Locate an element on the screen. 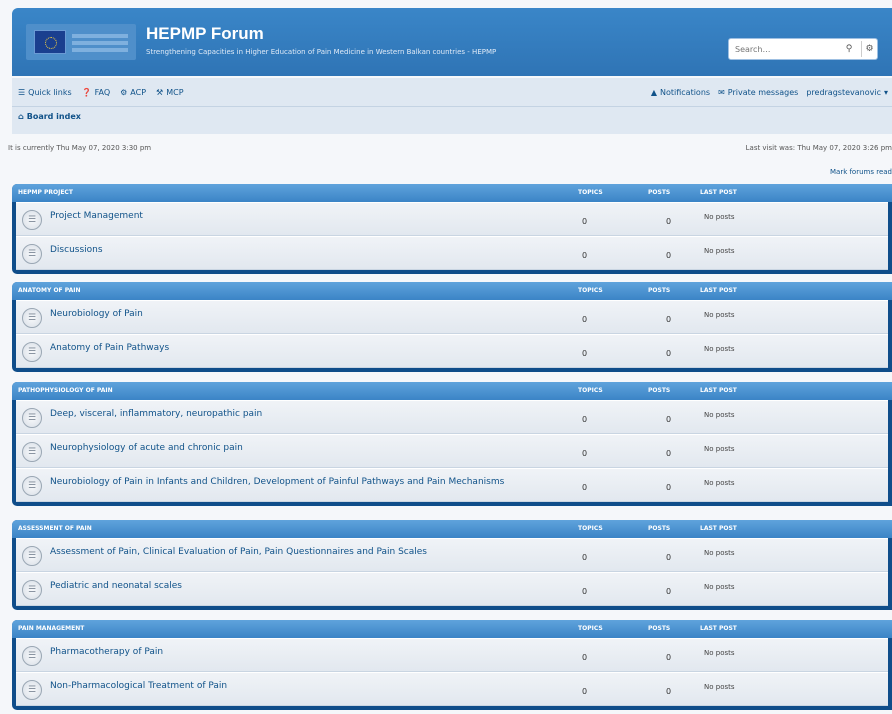  forum-title-link: Pediatric and neonatal scales is located at coordinates (116, 586).